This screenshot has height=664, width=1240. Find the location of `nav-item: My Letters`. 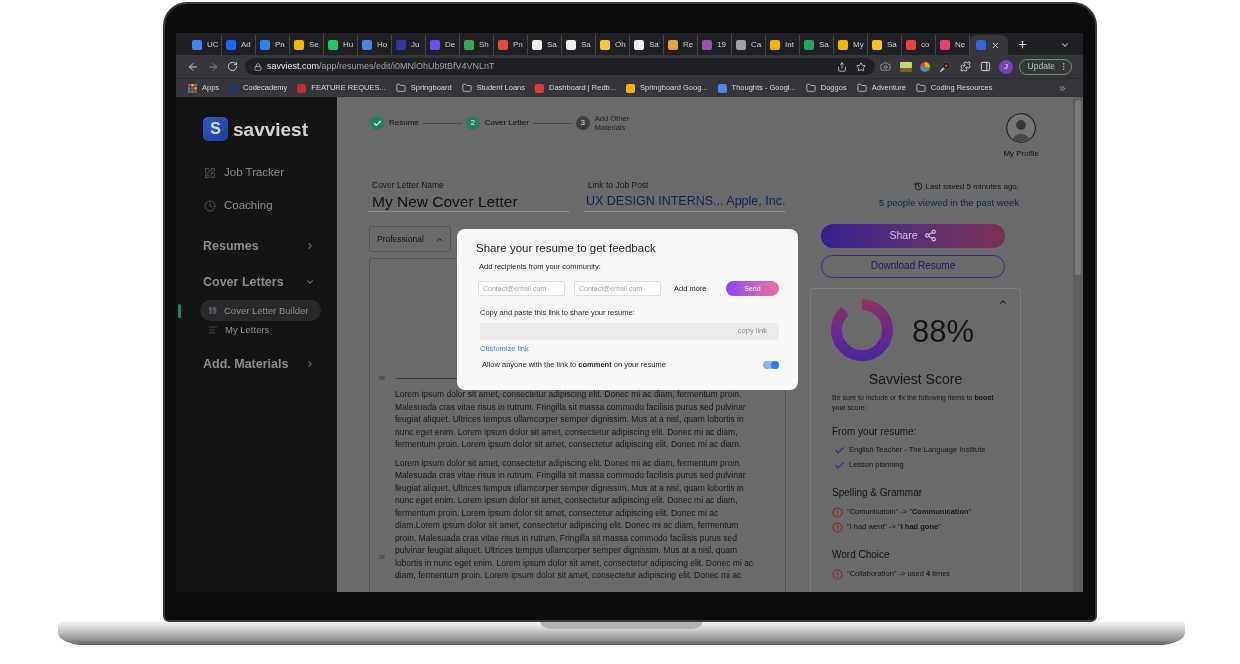

nav-item: My Letters is located at coordinates (260, 330).